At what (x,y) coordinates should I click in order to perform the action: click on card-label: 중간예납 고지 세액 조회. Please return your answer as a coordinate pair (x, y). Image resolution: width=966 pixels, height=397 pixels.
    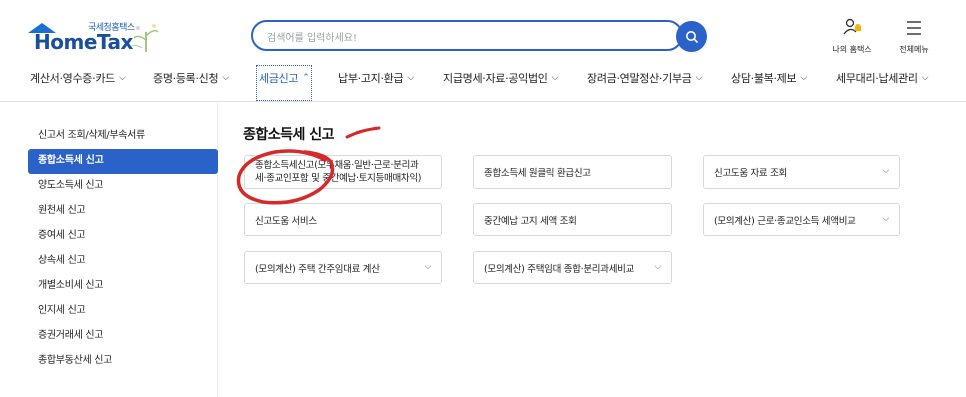
    Looking at the image, I should click on (530, 221).